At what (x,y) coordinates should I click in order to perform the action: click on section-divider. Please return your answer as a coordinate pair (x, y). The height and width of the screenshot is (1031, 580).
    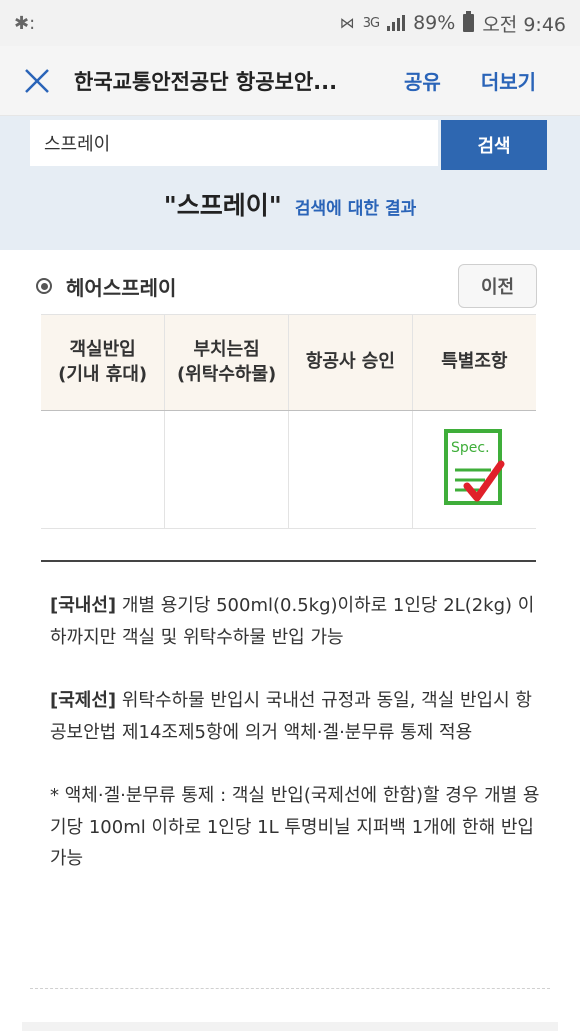
    Looking at the image, I should click on (288, 561).